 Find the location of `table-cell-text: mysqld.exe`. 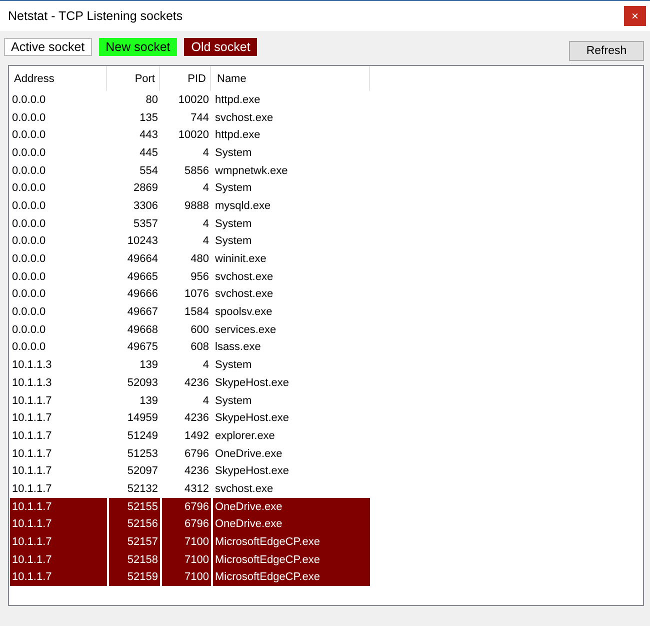

table-cell-text: mysqld.exe is located at coordinates (243, 206).